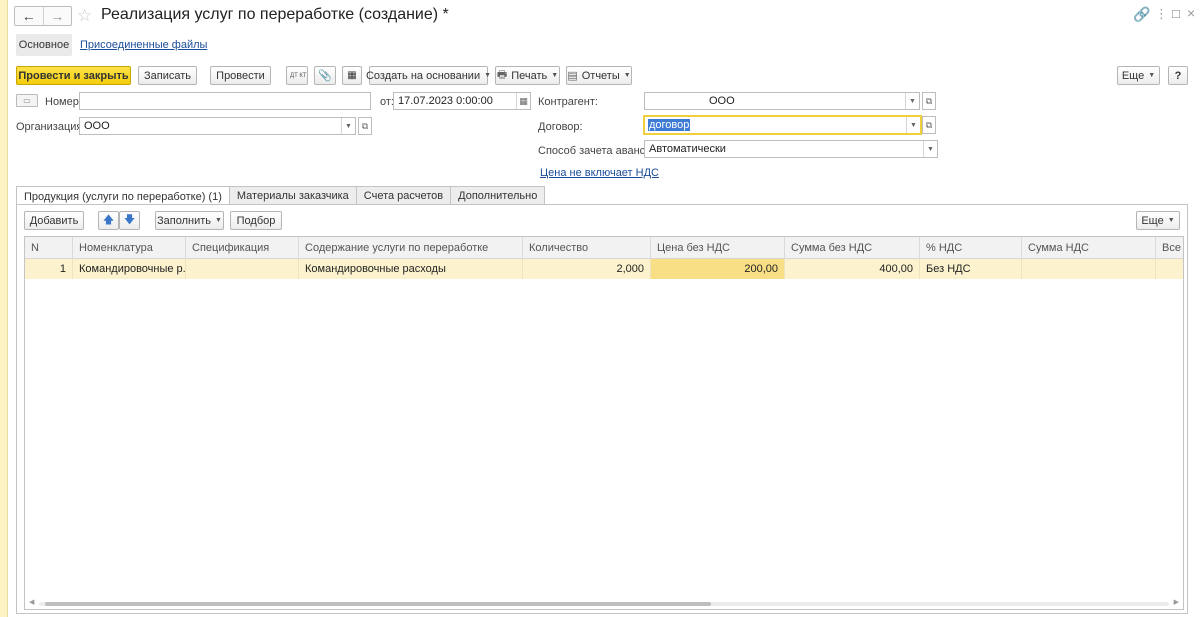 The width and height of the screenshot is (1200, 617). What do you see at coordinates (256, 220) in the screenshot?
I see `pick-button: Подбор` at bounding box center [256, 220].